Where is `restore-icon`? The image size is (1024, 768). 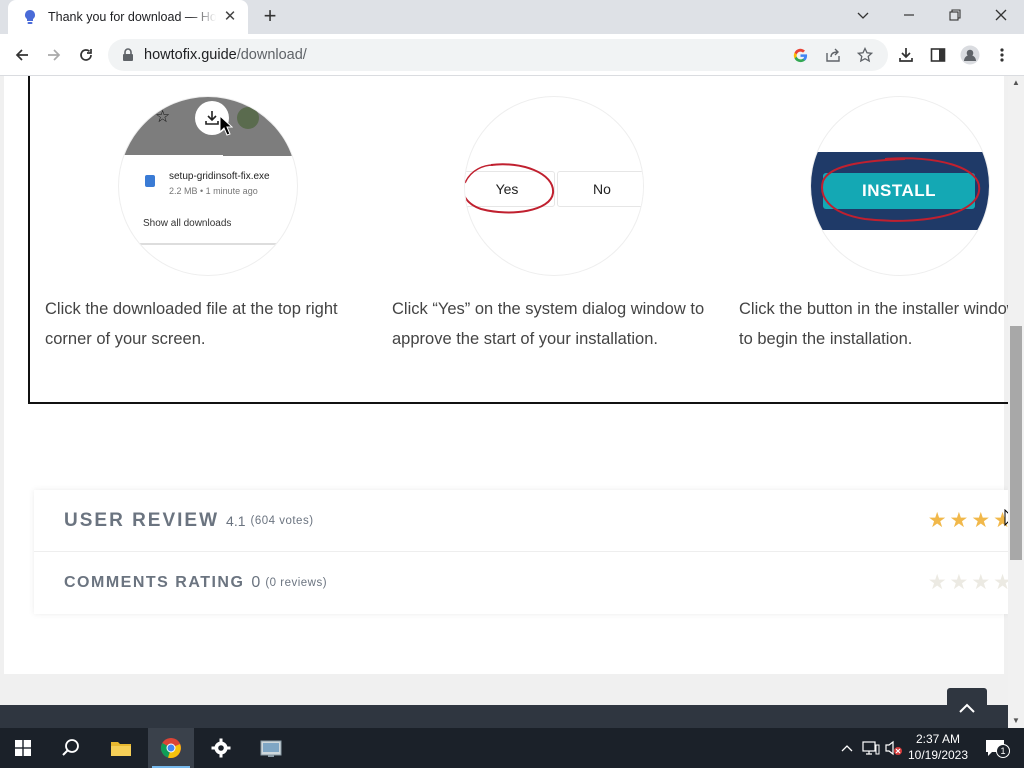
restore-icon is located at coordinates (955, 15).